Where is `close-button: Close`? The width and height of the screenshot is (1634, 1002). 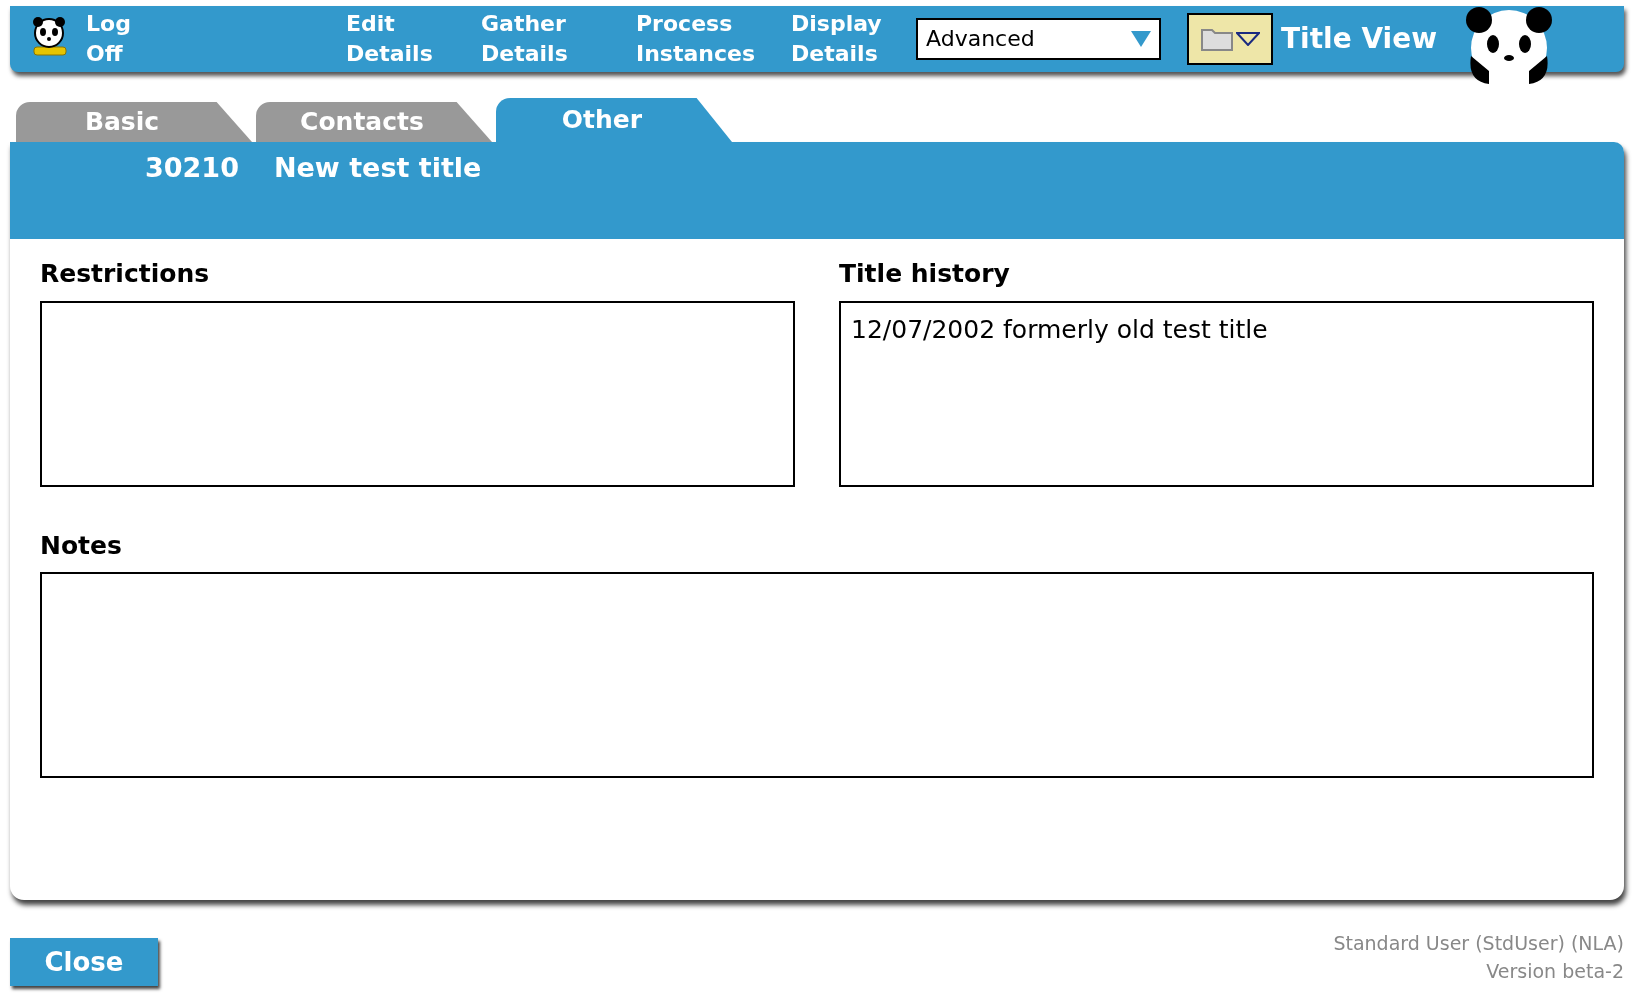 close-button: Close is located at coordinates (84, 962).